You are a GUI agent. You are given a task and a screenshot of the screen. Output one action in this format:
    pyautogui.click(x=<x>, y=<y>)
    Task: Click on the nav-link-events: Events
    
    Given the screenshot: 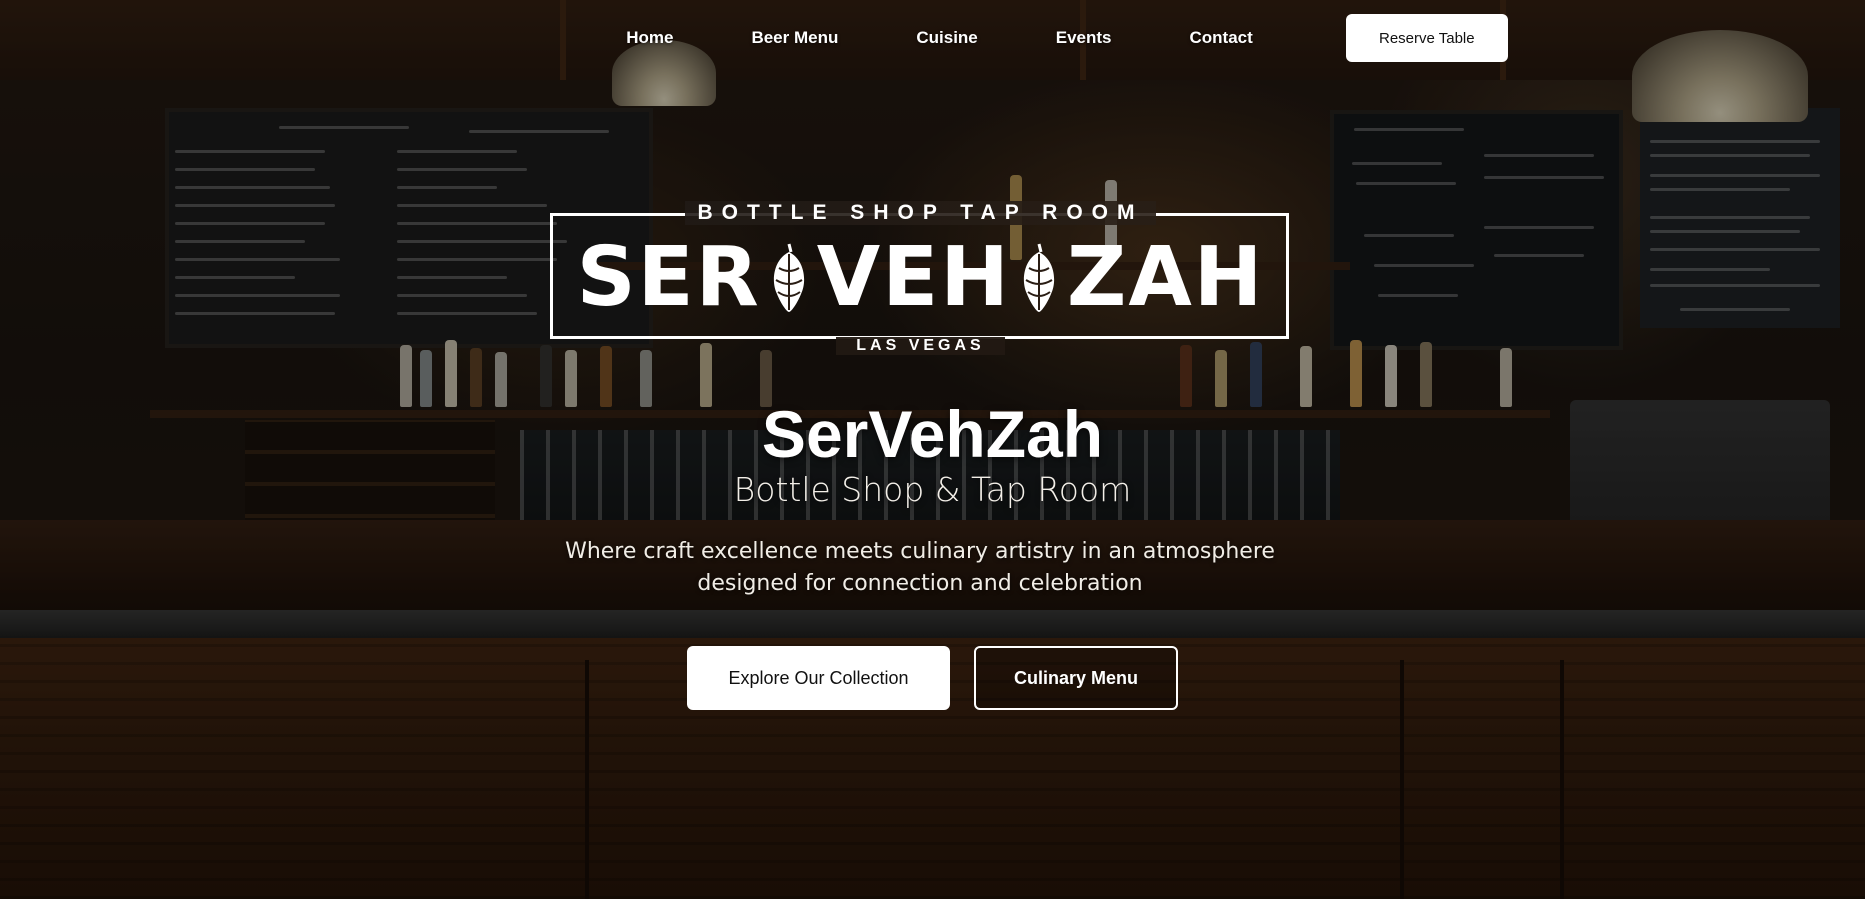 What is the action you would take?
    pyautogui.click(x=1084, y=38)
    